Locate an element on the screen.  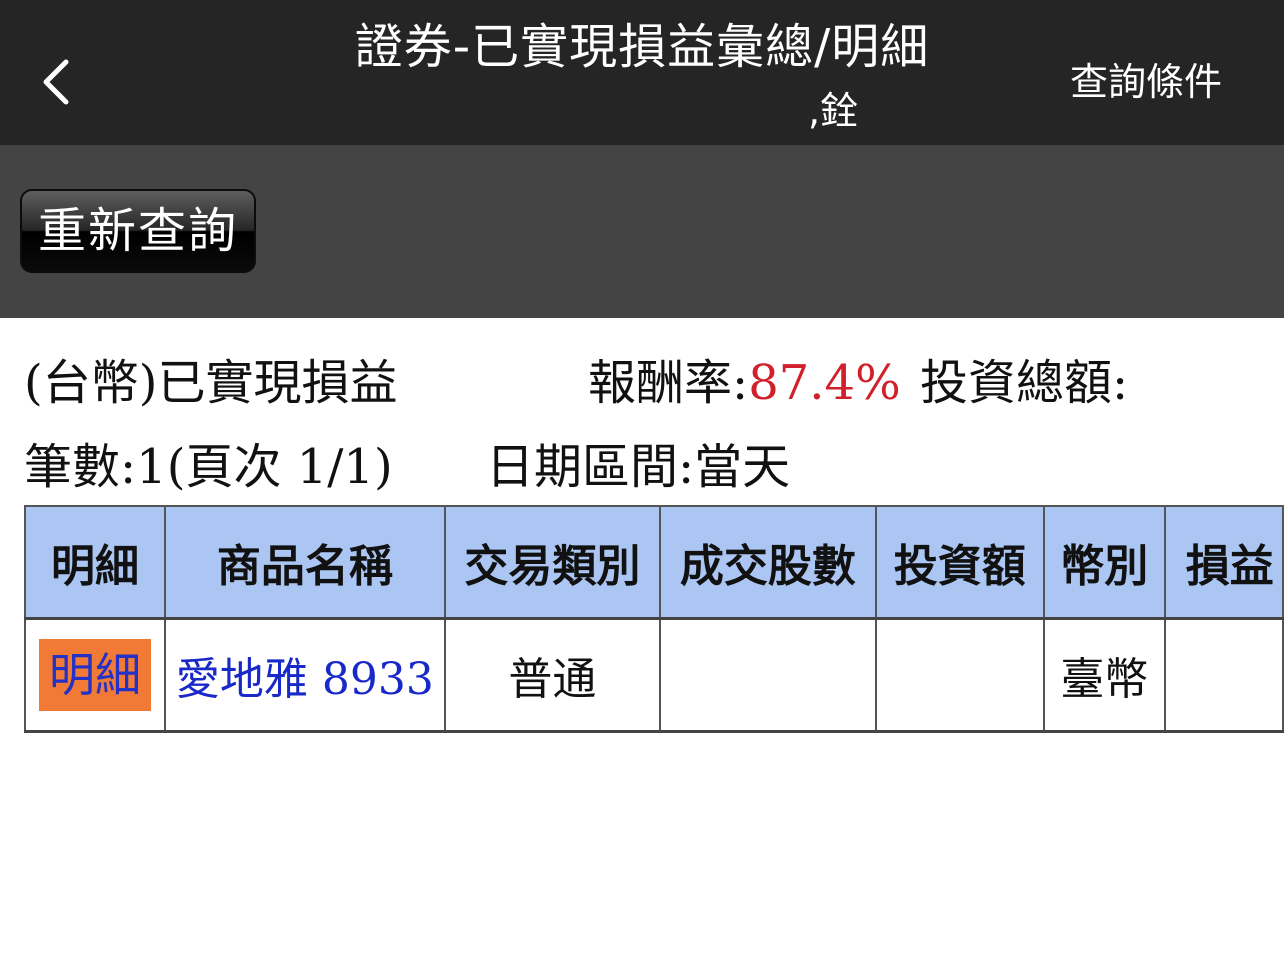
investment-total-label: 投資總額: is located at coordinates (1024, 383).